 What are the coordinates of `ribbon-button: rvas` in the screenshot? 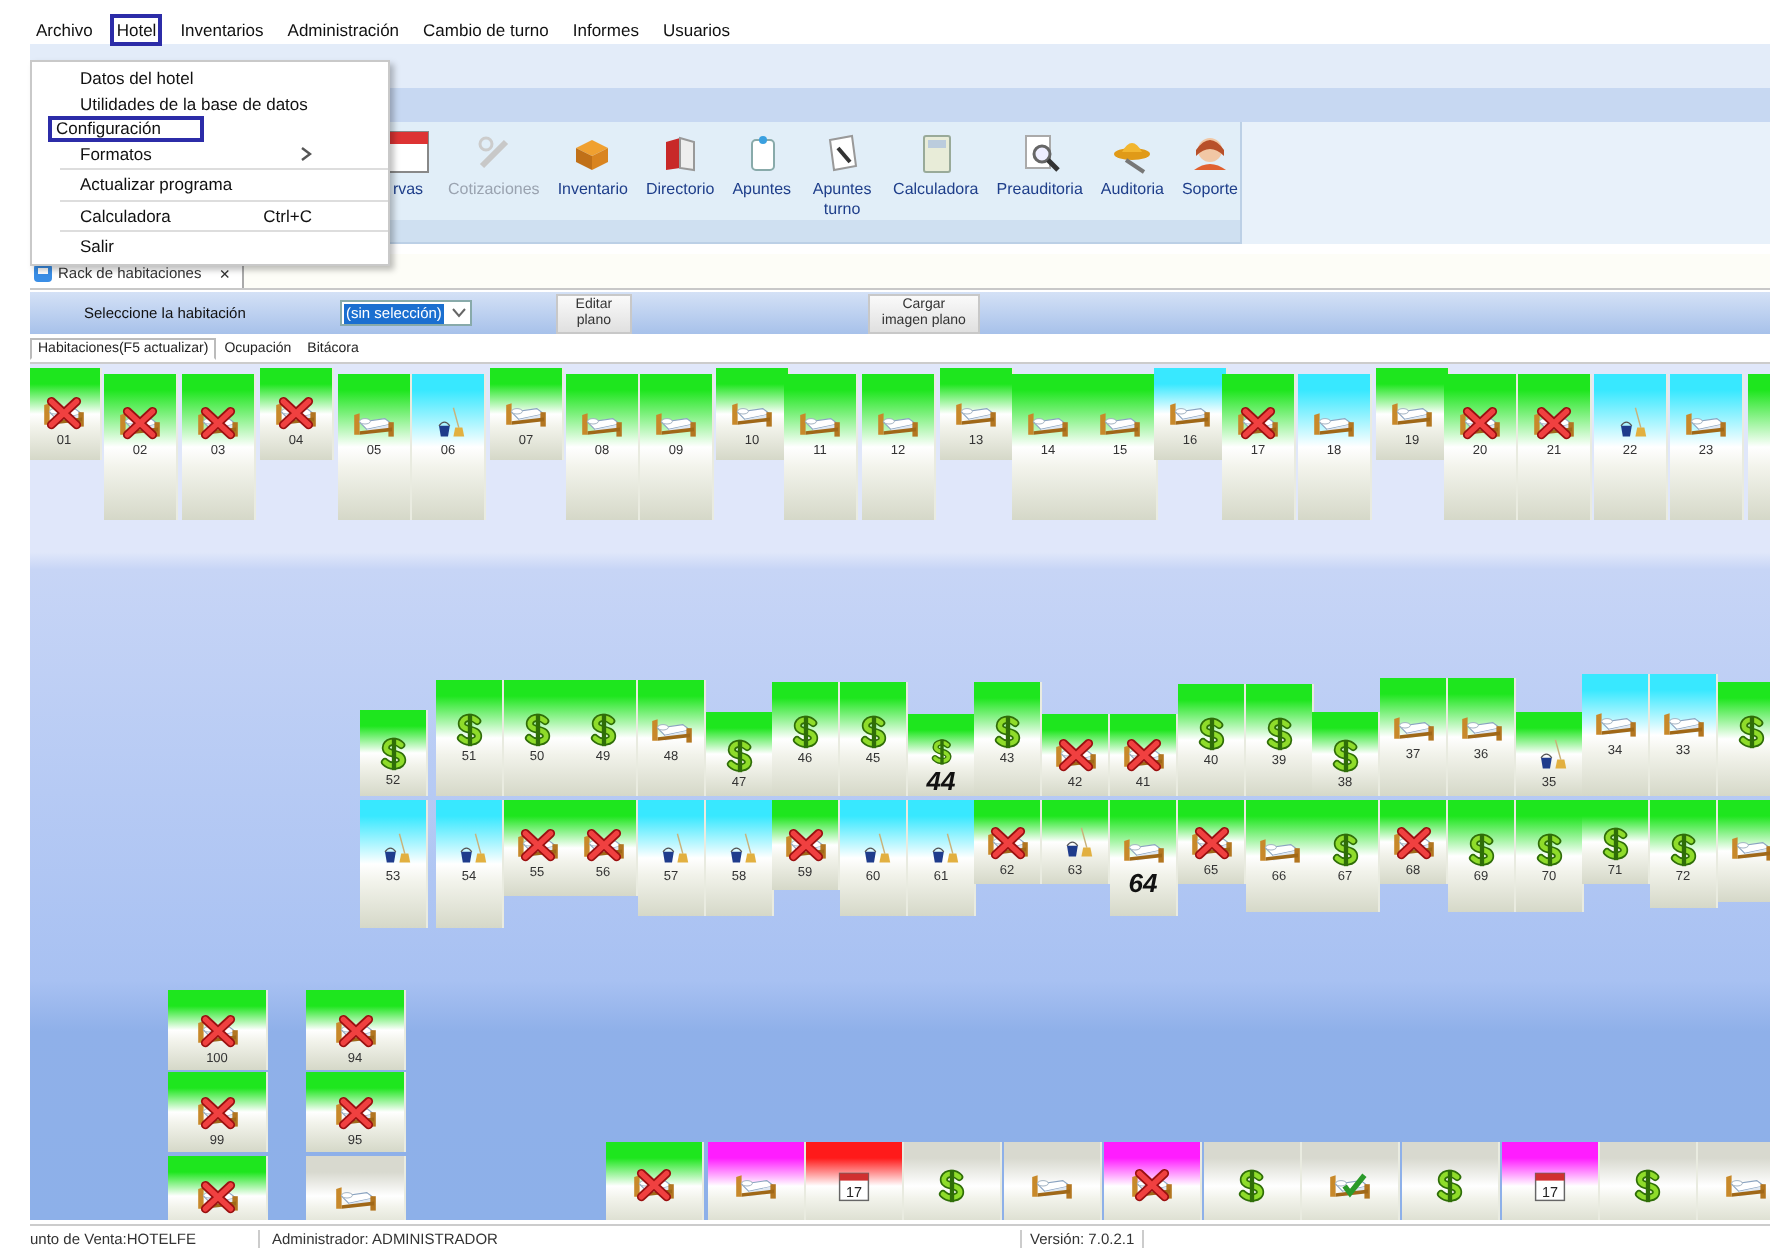 It's located at (408, 165).